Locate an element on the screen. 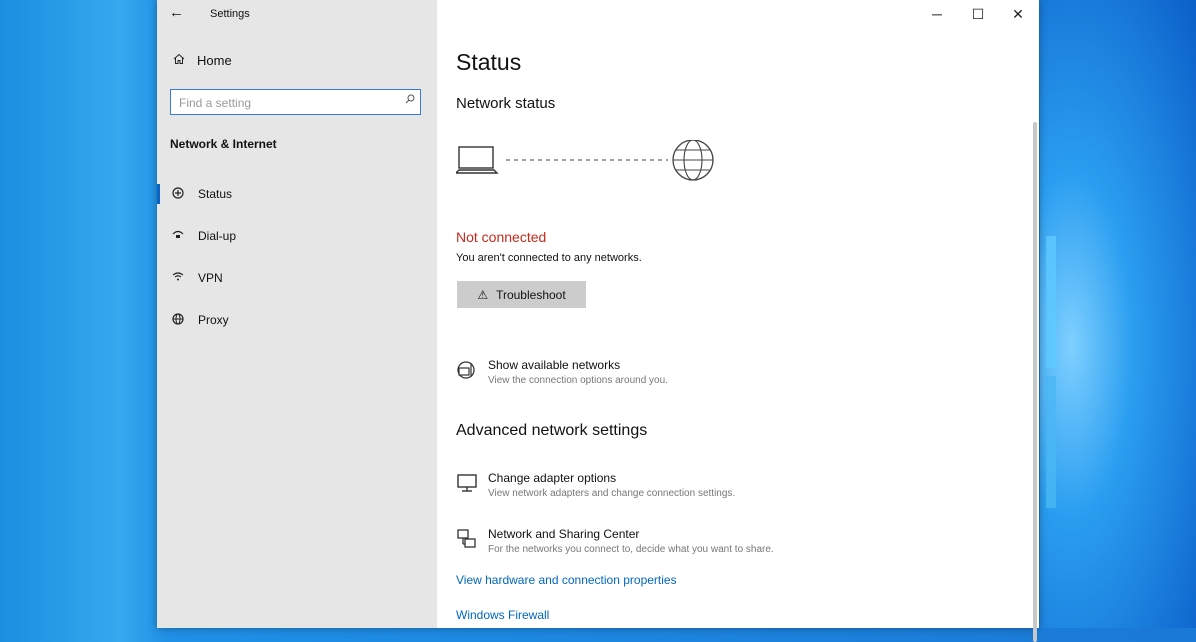  advanced-settings-heading: Advanced network settings is located at coordinates (552, 430).